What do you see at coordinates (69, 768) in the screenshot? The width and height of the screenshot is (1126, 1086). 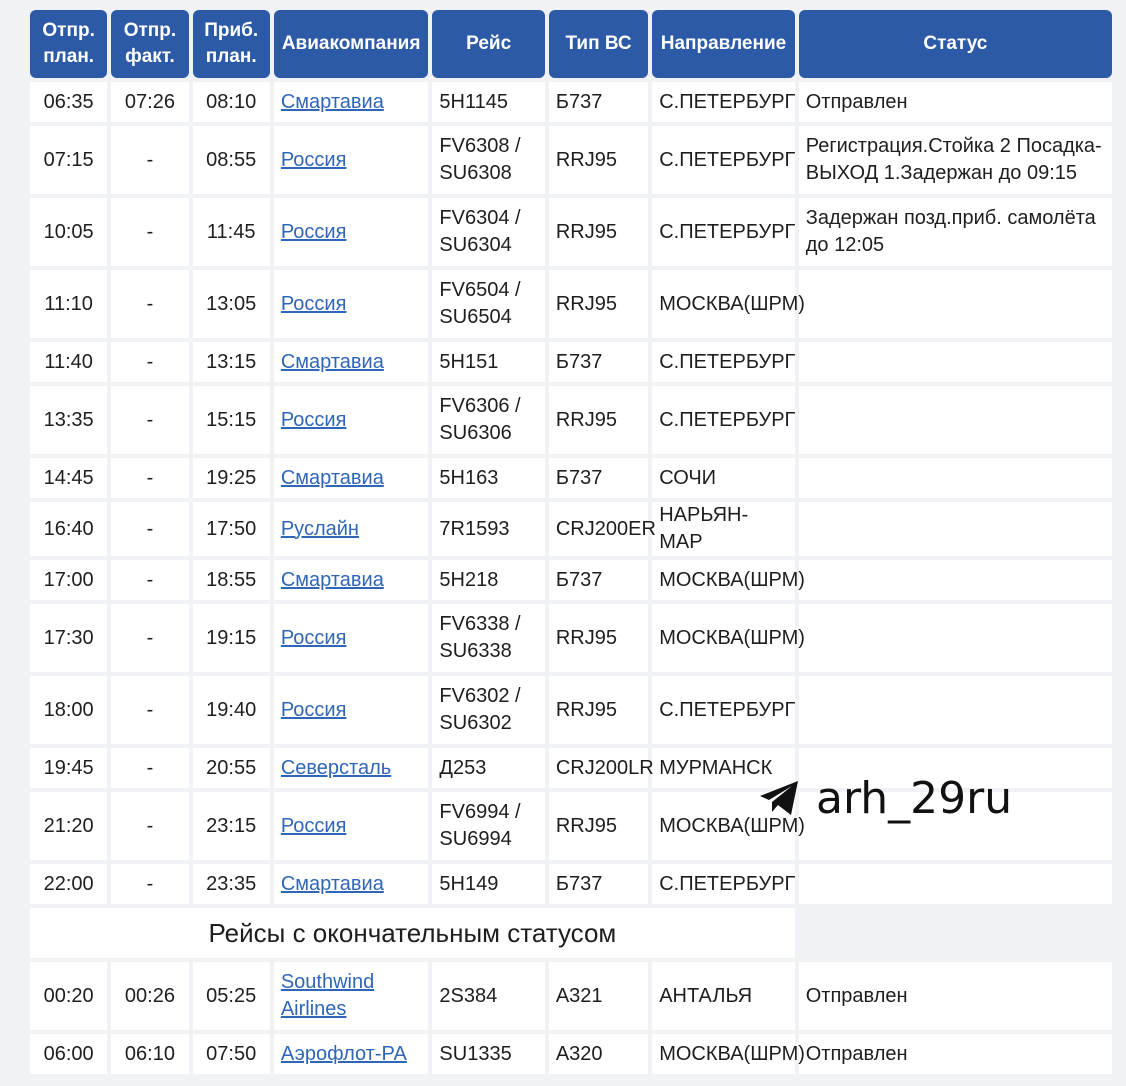 I see `dep-plan-cell: 19:45` at bounding box center [69, 768].